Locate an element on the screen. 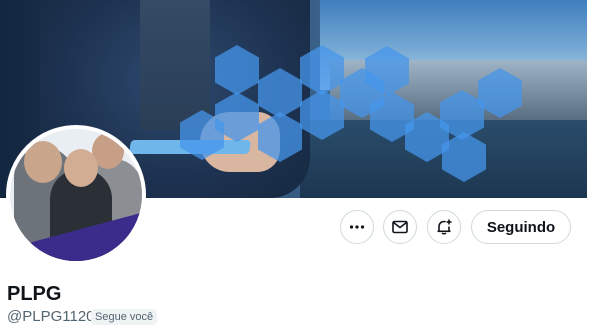 The height and width of the screenshot is (334, 596). follows-you-badge: Segue você is located at coordinates (124, 317).